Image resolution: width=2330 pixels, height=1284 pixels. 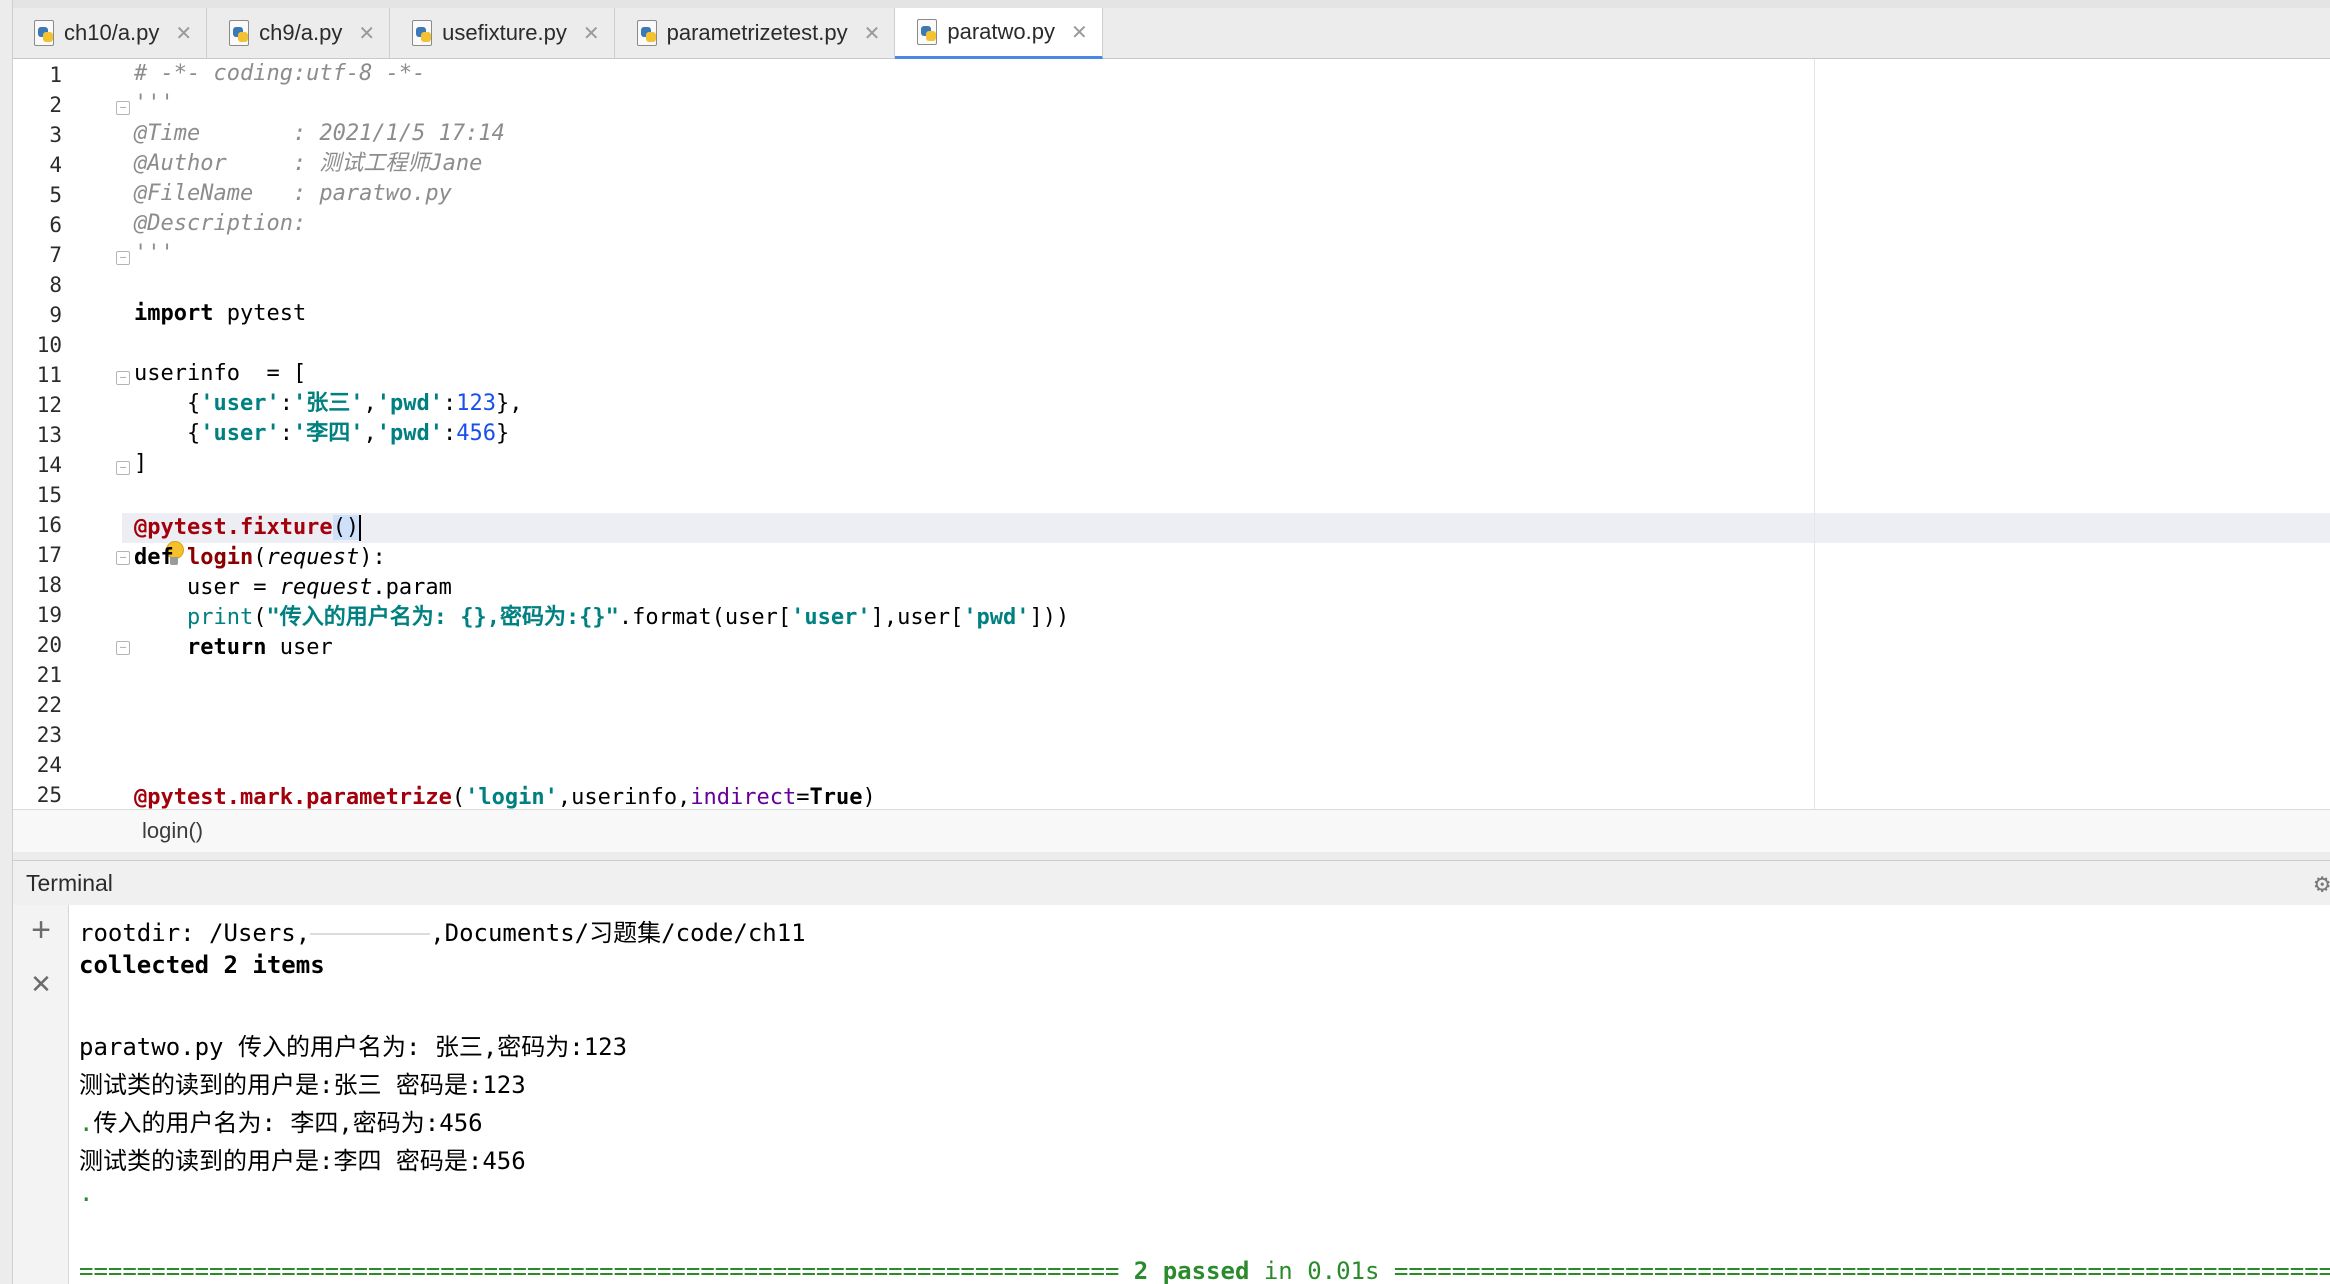 What do you see at coordinates (293, 193) in the screenshot?
I see `code-line-5: @FileName : paratwo.py` at bounding box center [293, 193].